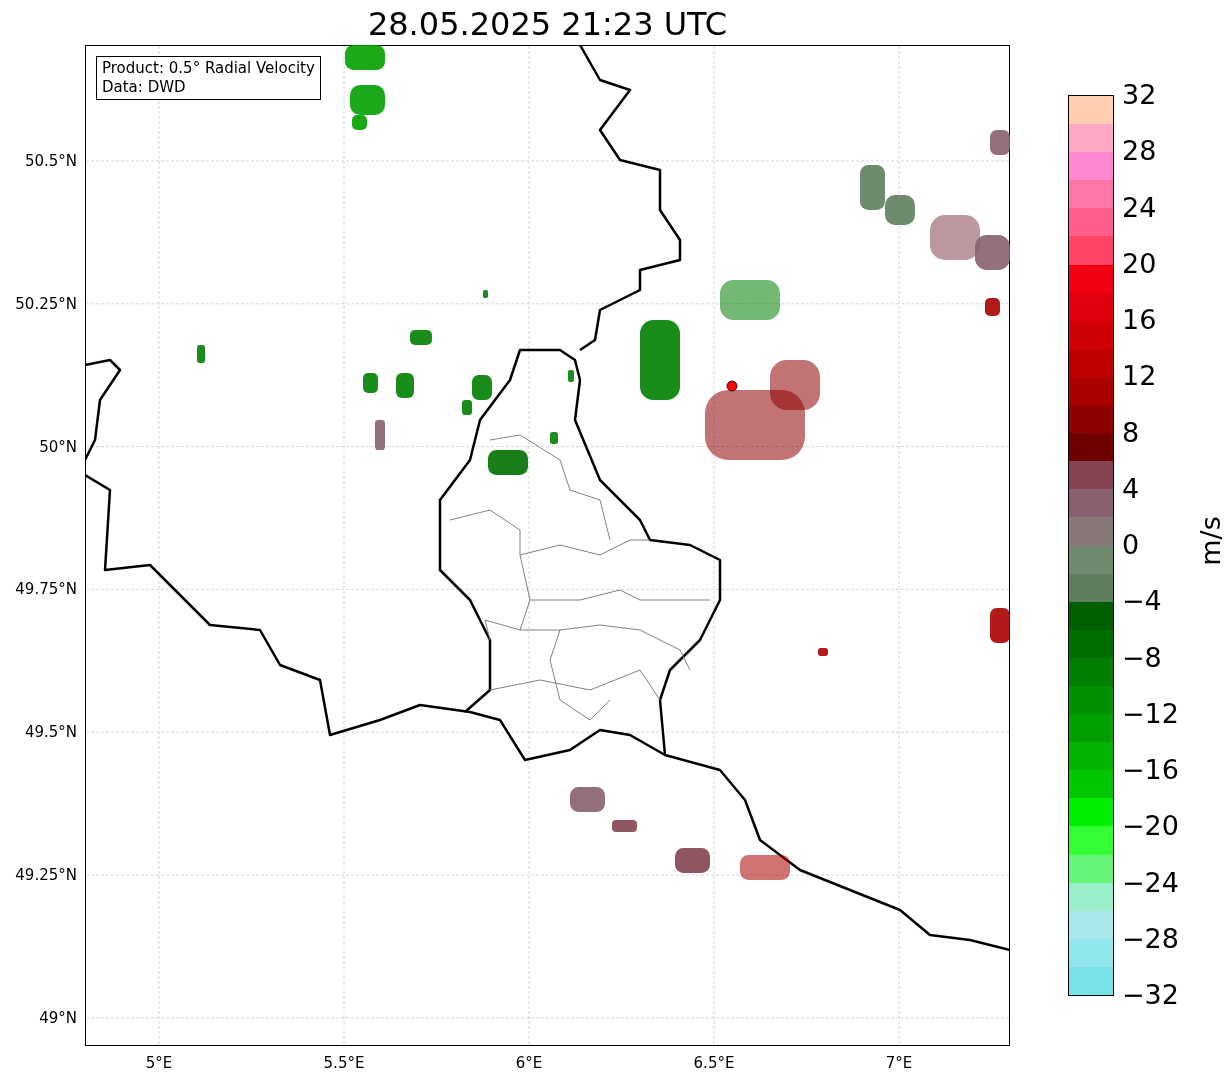  I want to click on longitude-tick-label: 7°E, so click(899, 1063).